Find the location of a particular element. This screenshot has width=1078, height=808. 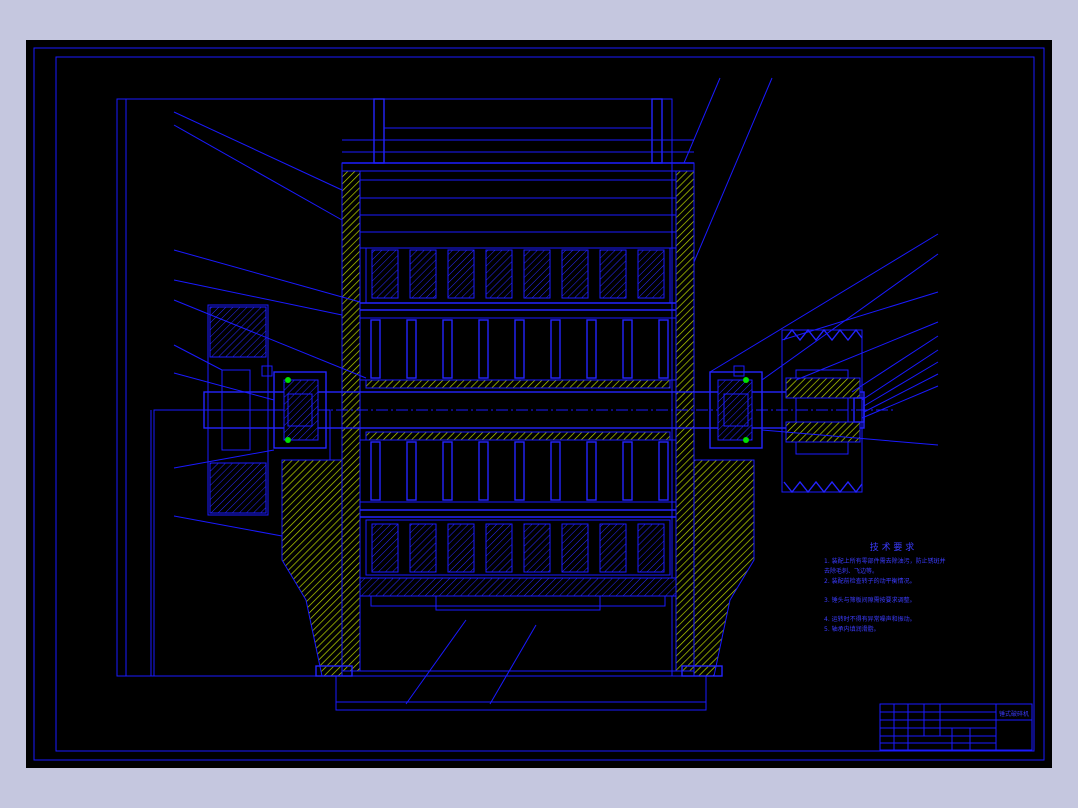

base-plate is located at coordinates (521, 693).